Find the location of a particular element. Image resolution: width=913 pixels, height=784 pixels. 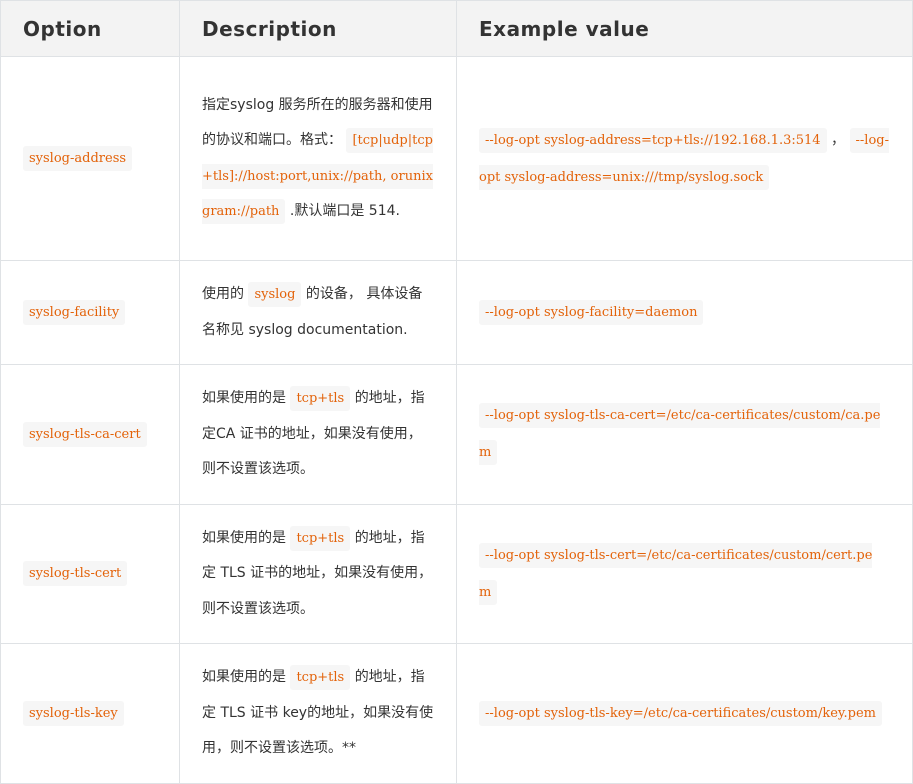

option-code: syslog-address is located at coordinates (78, 158).